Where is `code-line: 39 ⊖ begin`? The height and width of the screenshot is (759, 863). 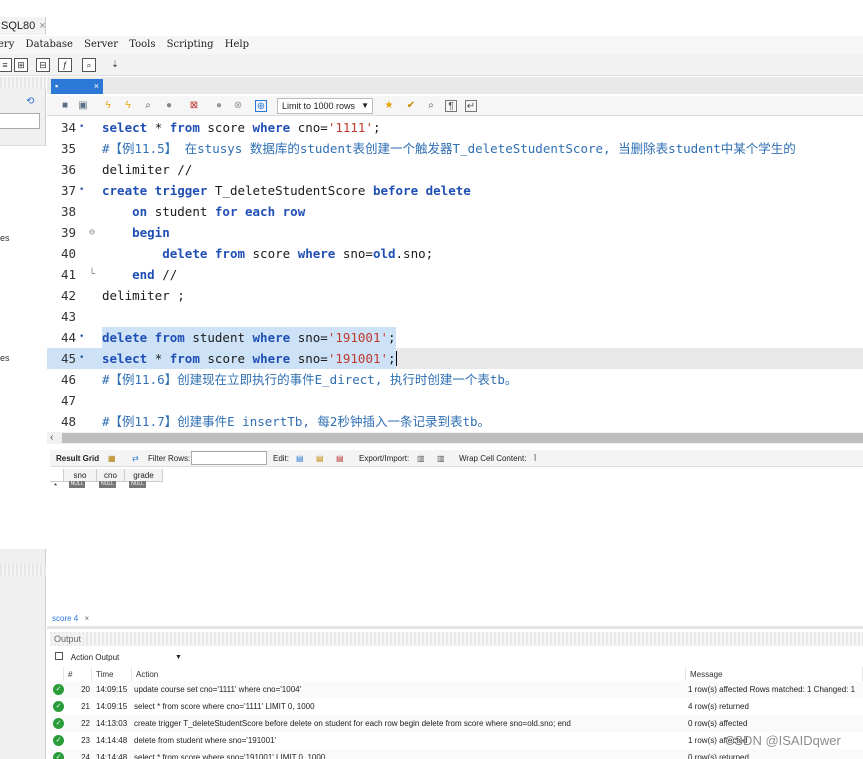
code-line: 39 ⊖ begin is located at coordinates (455, 232).